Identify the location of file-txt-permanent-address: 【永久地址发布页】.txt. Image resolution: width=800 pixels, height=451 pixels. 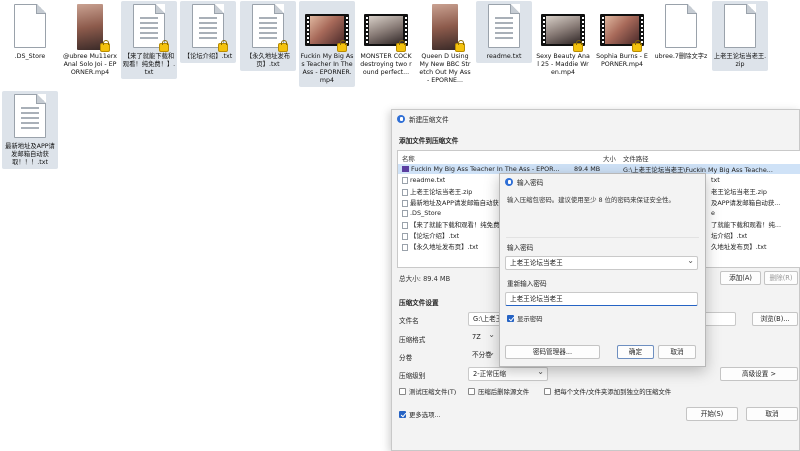
(268, 36).